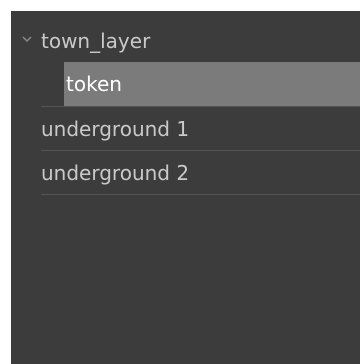  Describe the element at coordinates (96, 41) in the screenshot. I see `tree-item-label: town_layer` at that location.